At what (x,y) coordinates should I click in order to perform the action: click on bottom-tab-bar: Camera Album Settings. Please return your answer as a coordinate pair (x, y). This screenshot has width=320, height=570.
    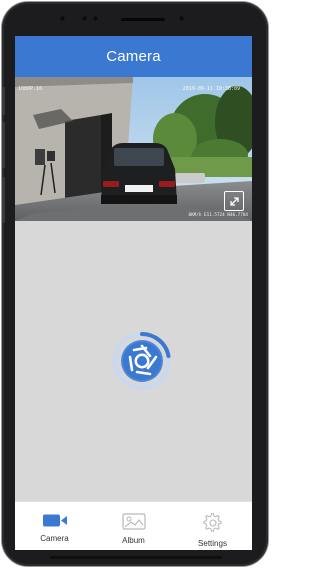
    Looking at the image, I should click on (133, 525).